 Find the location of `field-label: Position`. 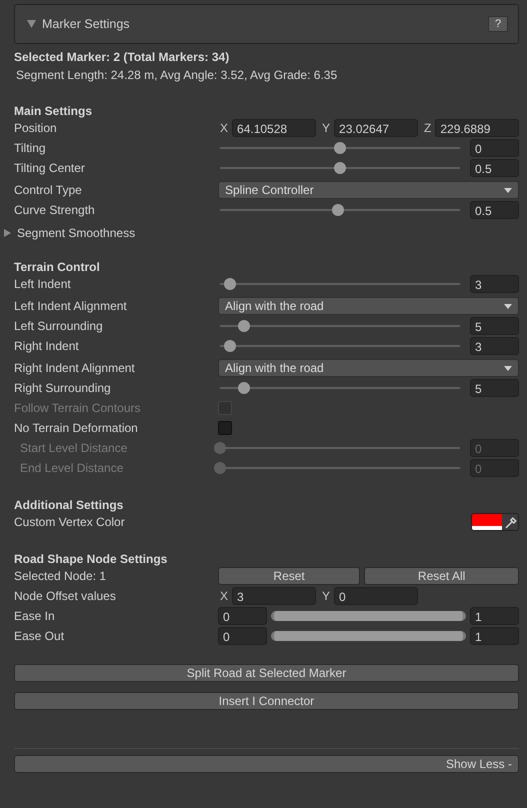

field-label: Position is located at coordinates (36, 128).